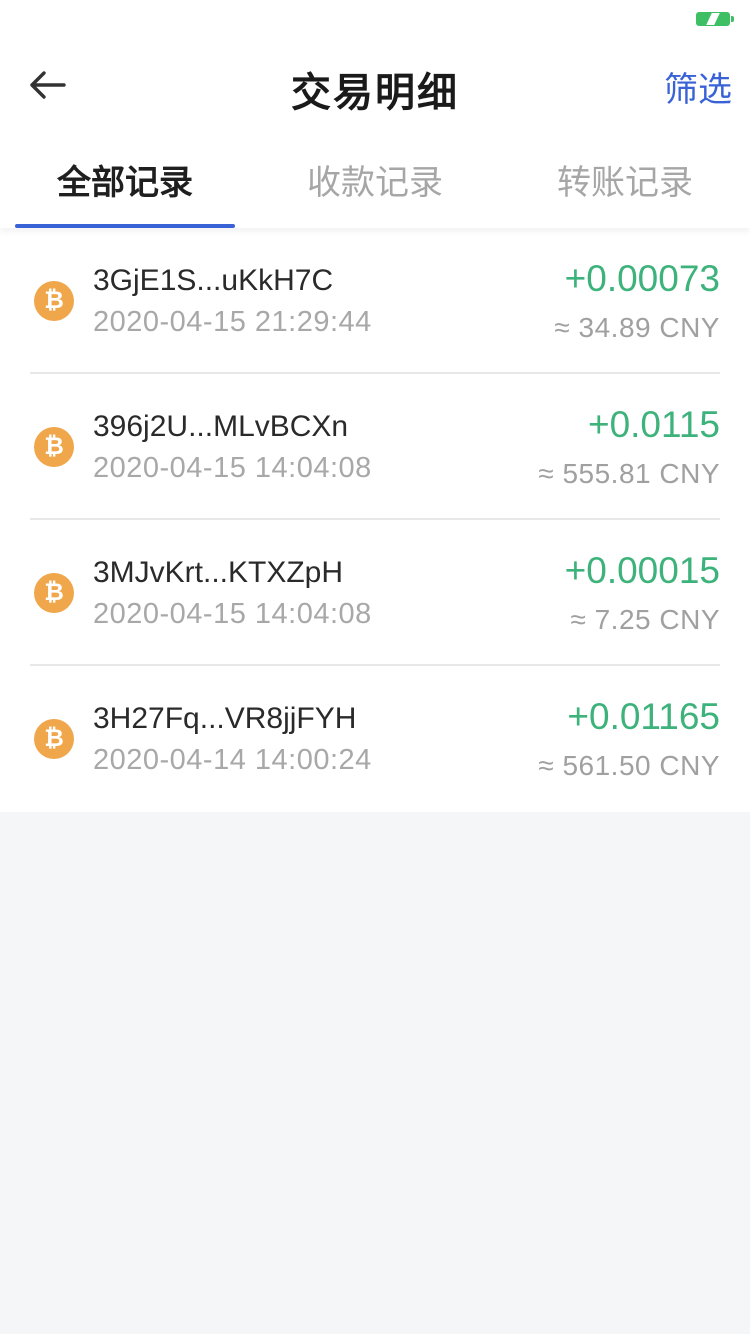  I want to click on tab-receive-records: 收款记录, so click(375, 179).